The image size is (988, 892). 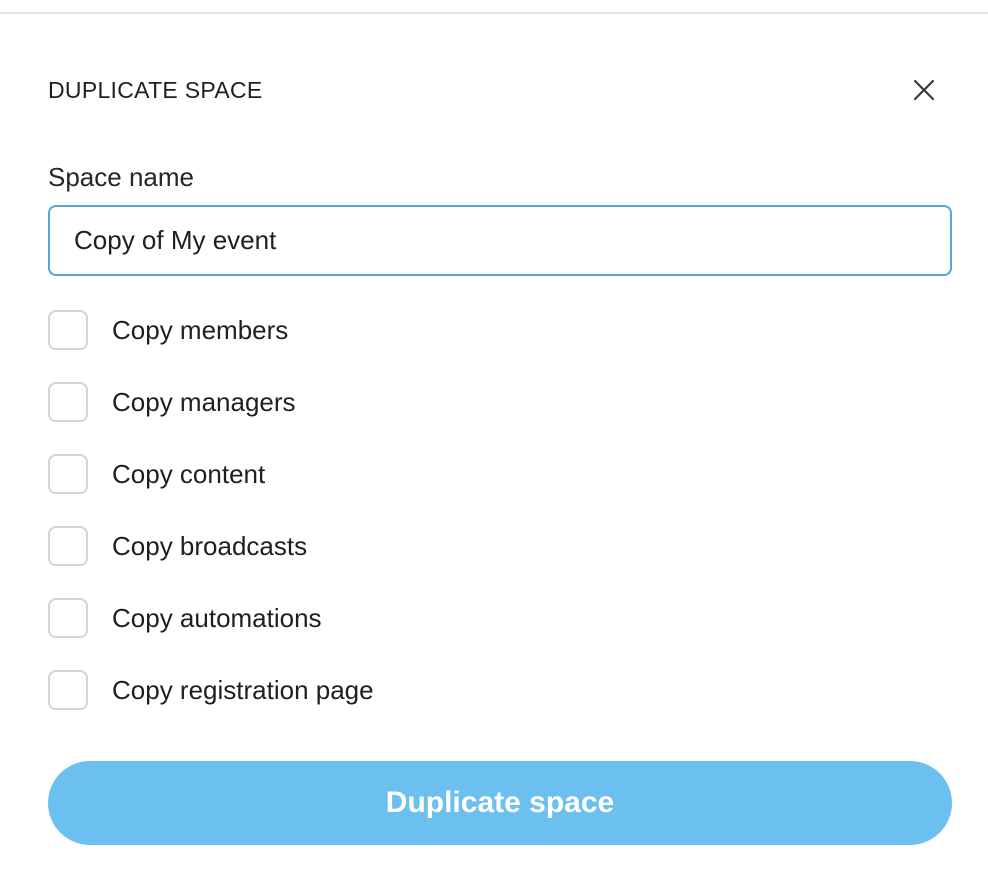 What do you see at coordinates (500, 240) in the screenshot?
I see `space-name-input` at bounding box center [500, 240].